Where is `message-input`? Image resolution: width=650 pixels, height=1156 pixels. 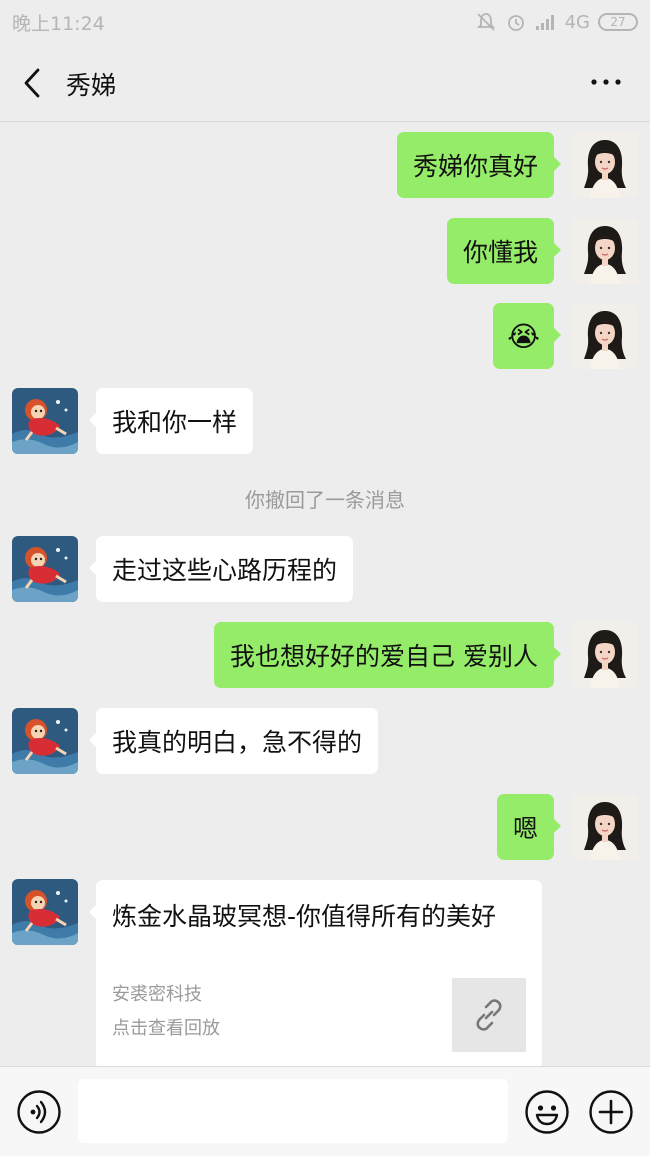 message-input is located at coordinates (293, 1111).